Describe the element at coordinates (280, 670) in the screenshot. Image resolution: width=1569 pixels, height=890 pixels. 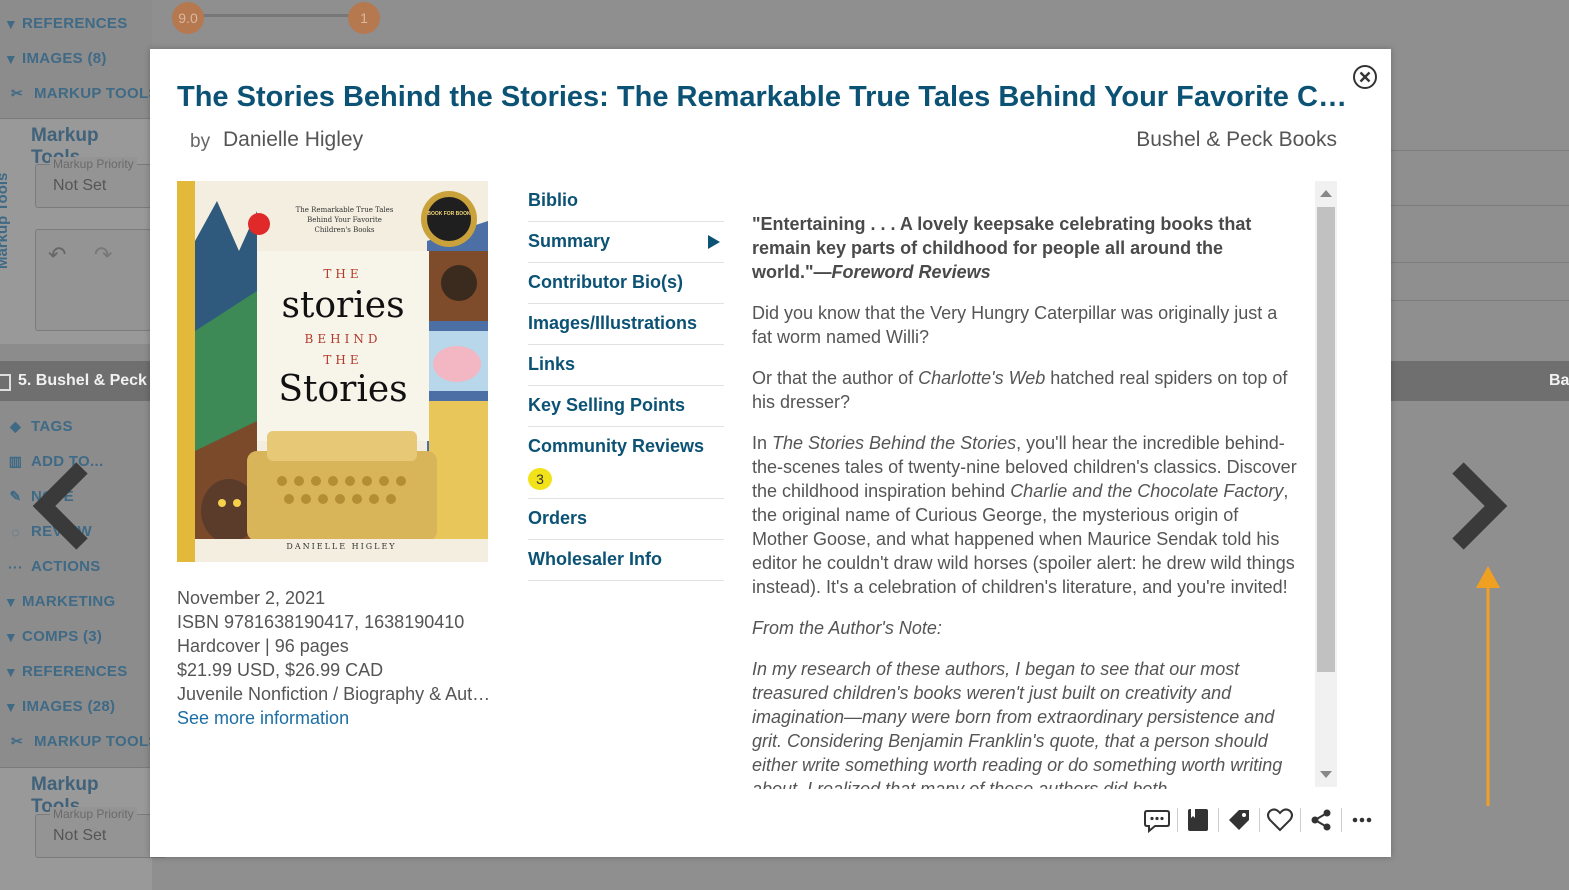
I see `price: $21.99 USD, $26.99 CAD` at that location.